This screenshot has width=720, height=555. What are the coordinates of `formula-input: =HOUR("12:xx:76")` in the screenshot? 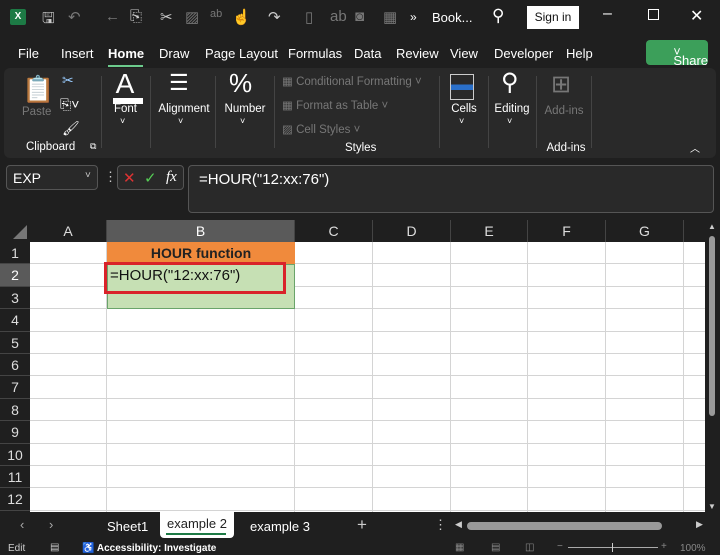 It's located at (451, 189).